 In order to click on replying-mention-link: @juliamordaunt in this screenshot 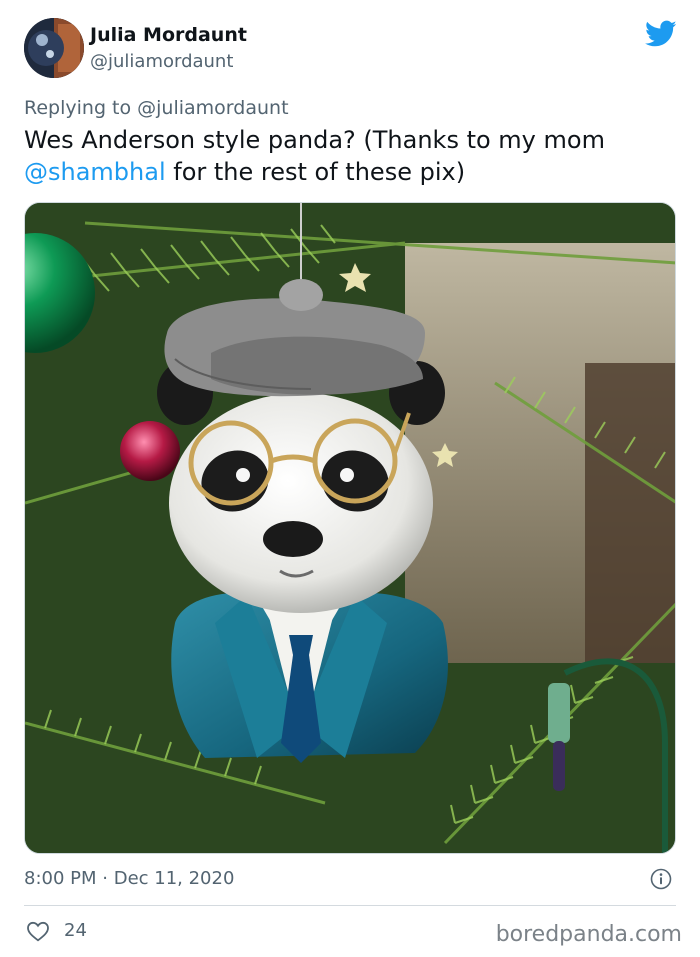, I will do `click(212, 108)`.